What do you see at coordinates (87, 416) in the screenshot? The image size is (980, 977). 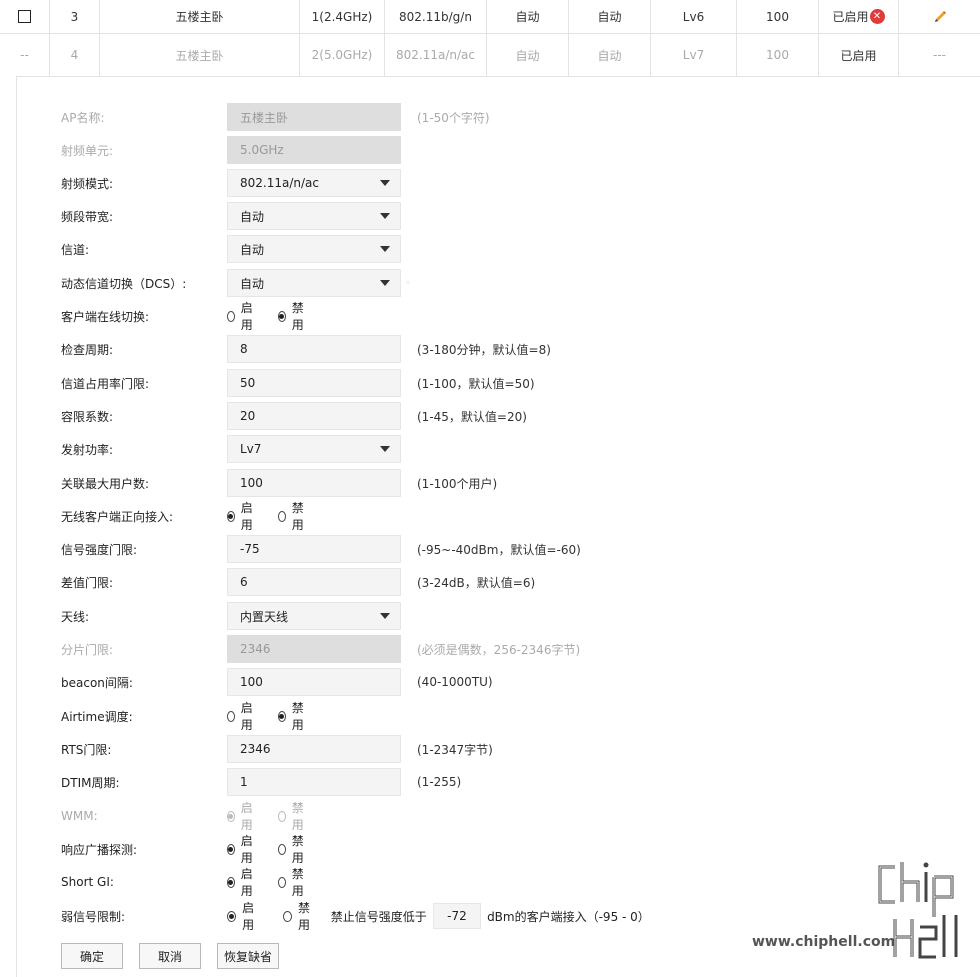 I see `tolerance-label: 容限系数:` at bounding box center [87, 416].